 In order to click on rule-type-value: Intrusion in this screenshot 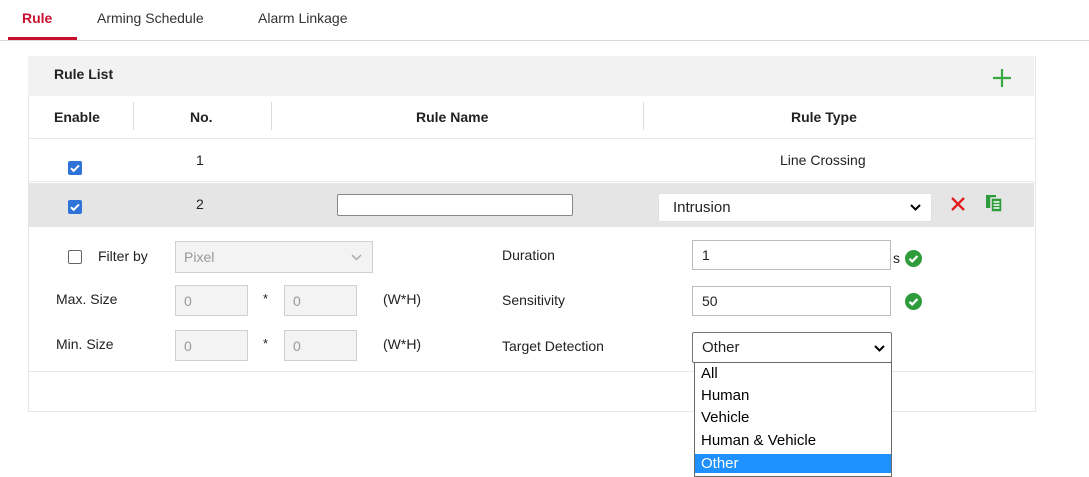, I will do `click(702, 207)`.